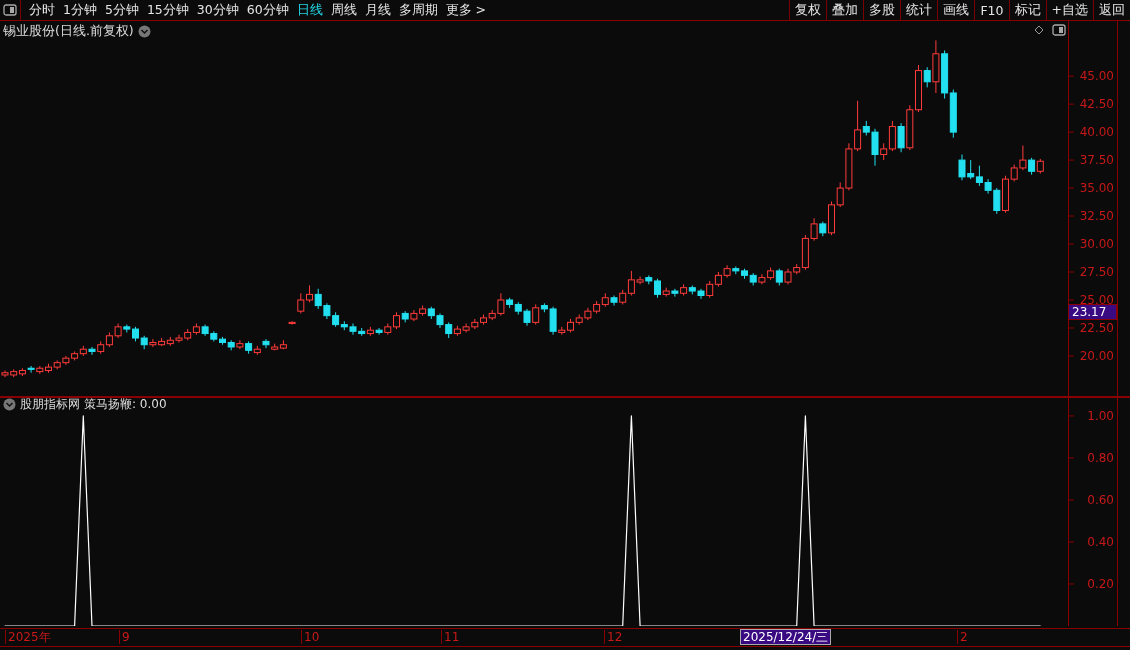 The height and width of the screenshot is (650, 1130). What do you see at coordinates (418, 10) in the screenshot?
I see `period-tab: 多周期` at bounding box center [418, 10].